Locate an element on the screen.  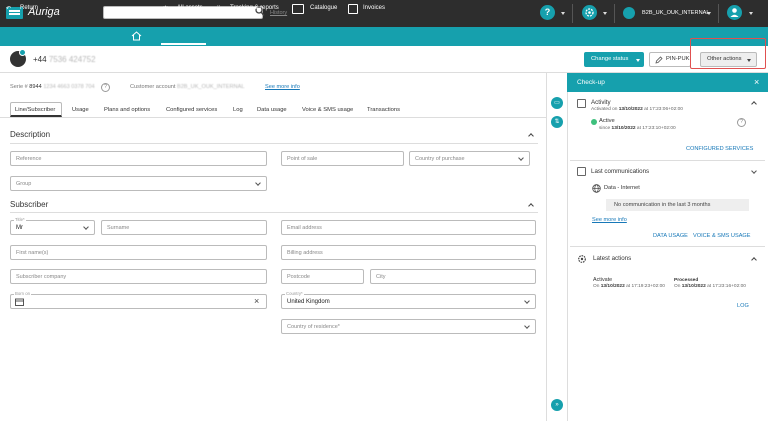
account-folder-icon is located at coordinates (629, 13).